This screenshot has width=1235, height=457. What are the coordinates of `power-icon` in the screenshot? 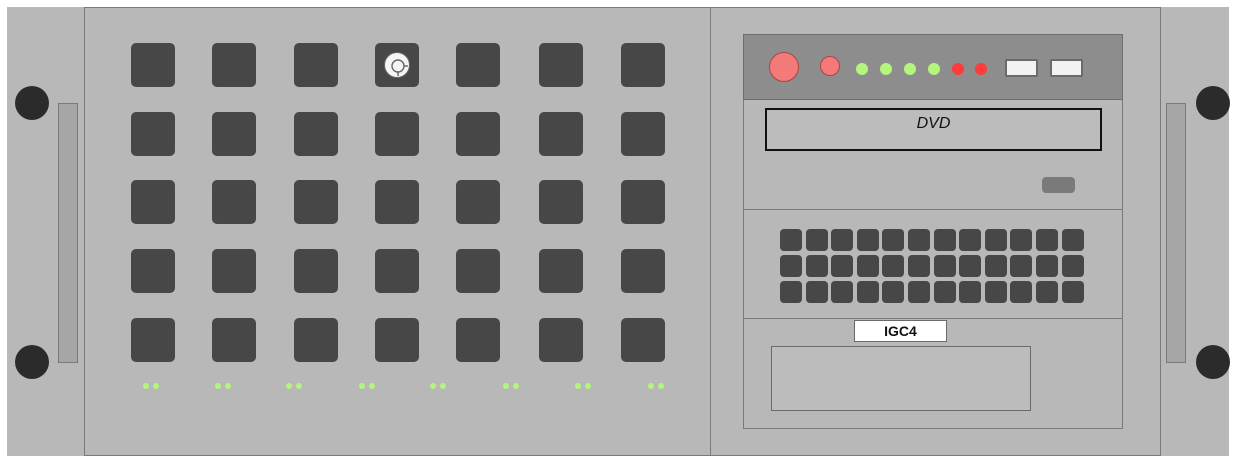 It's located at (397, 65).